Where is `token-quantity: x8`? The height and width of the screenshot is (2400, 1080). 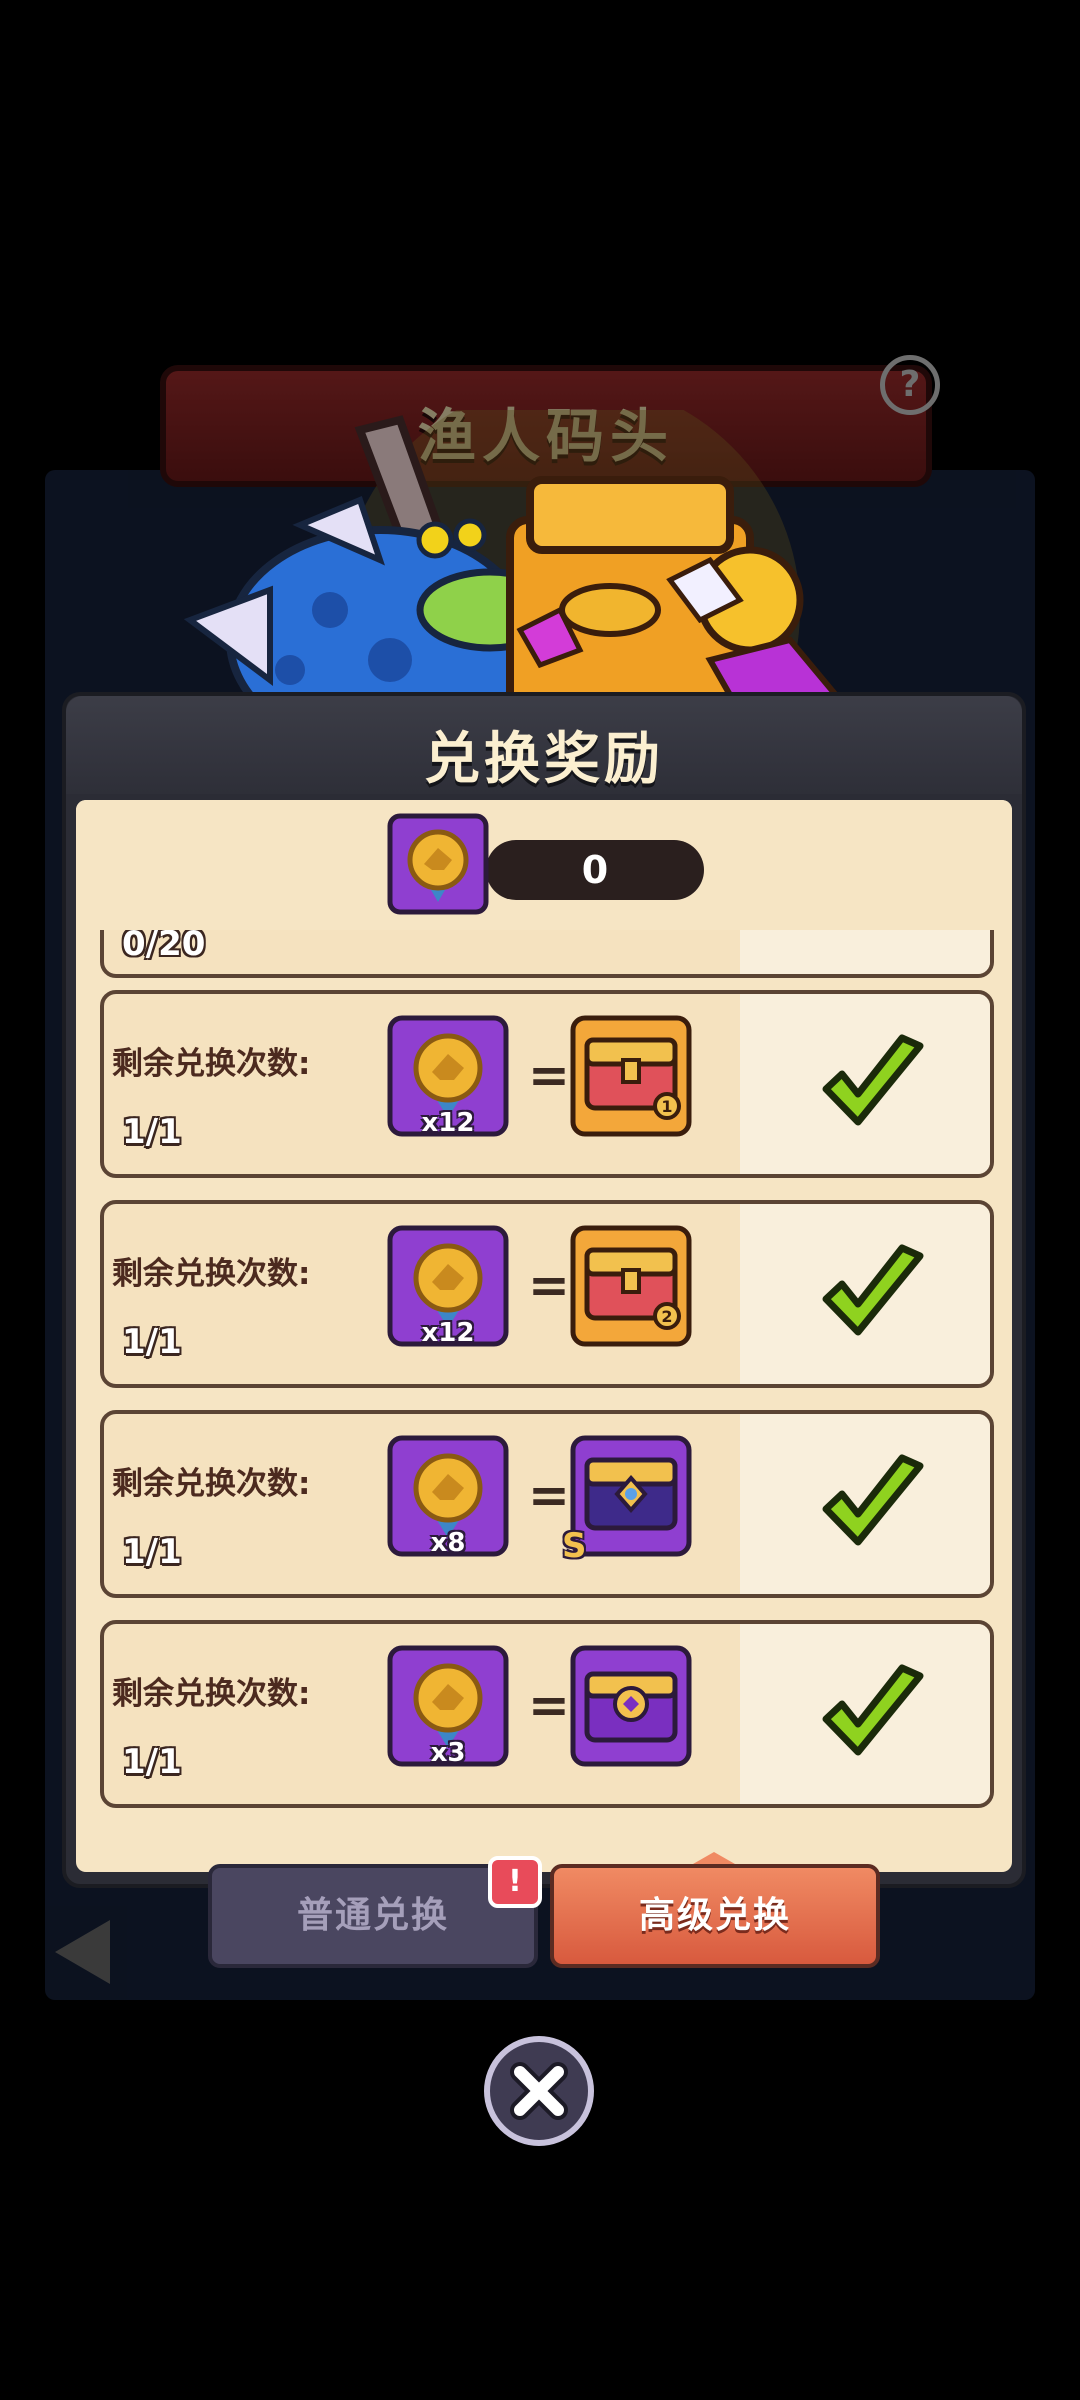 token-quantity: x8 is located at coordinates (448, 1543).